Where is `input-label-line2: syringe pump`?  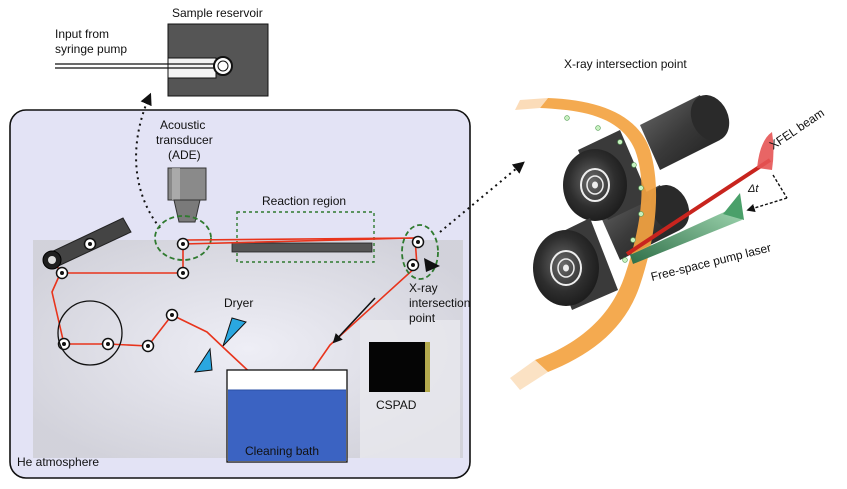
input-label-line2: syringe pump is located at coordinates (91, 49).